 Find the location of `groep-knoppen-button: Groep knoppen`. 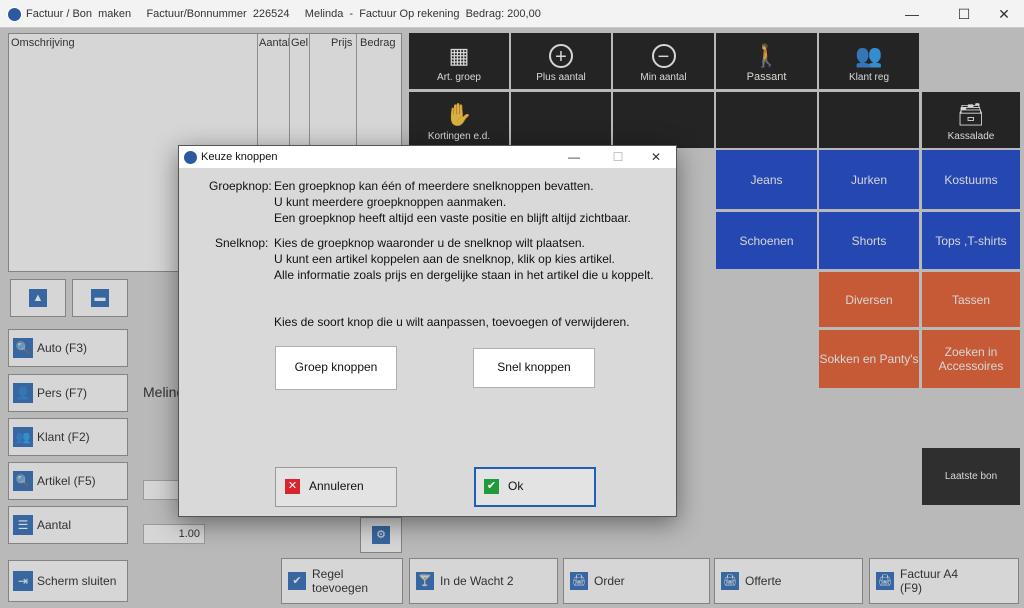

groep-knoppen-button: Groep knoppen is located at coordinates (336, 368).